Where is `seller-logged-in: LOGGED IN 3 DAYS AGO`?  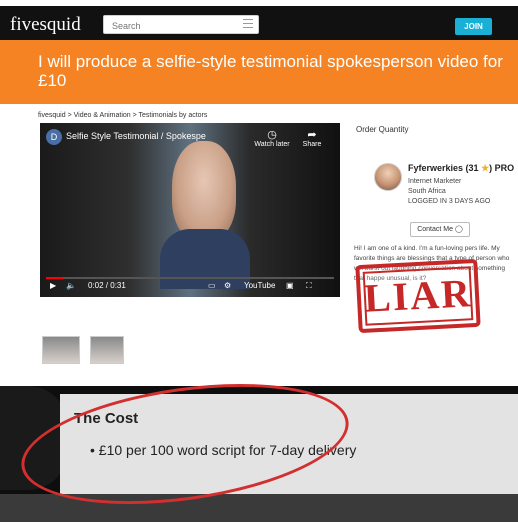 seller-logged-in: LOGGED IN 3 DAYS AGO is located at coordinates (449, 201).